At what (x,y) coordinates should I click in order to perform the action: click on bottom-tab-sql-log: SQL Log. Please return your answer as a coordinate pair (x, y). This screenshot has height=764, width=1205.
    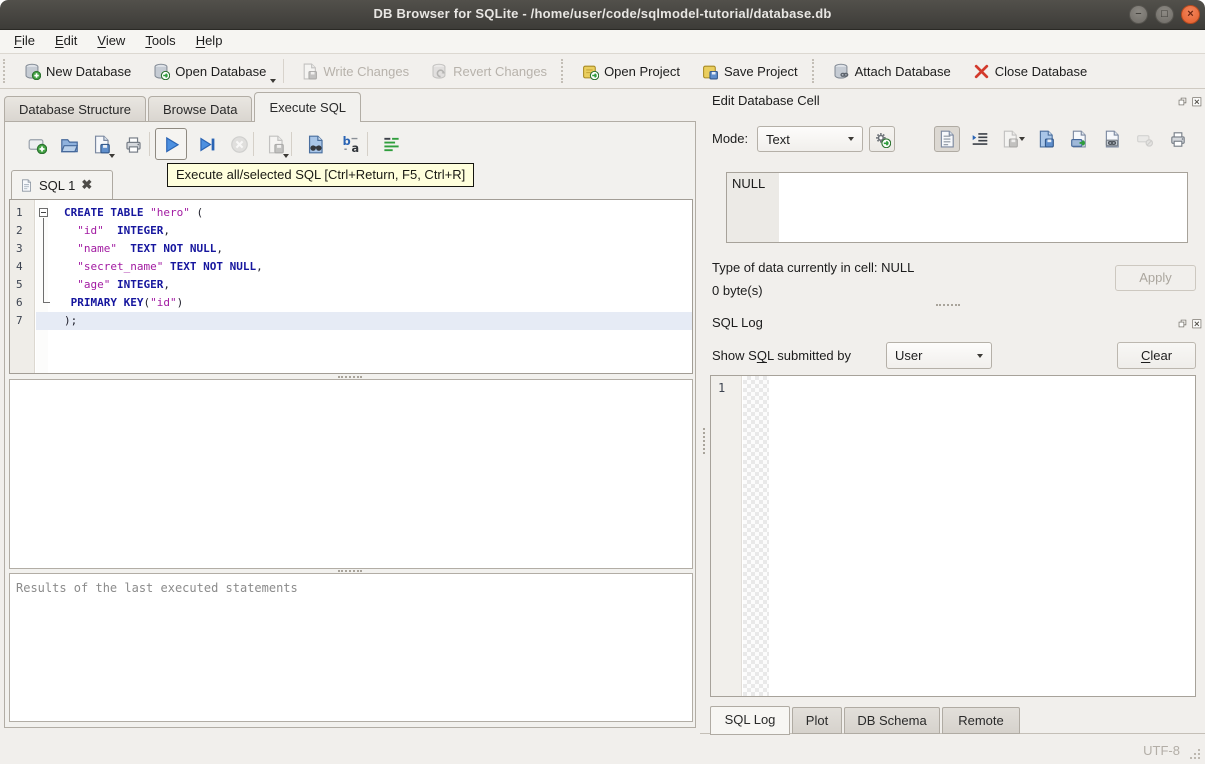
    Looking at the image, I should click on (750, 720).